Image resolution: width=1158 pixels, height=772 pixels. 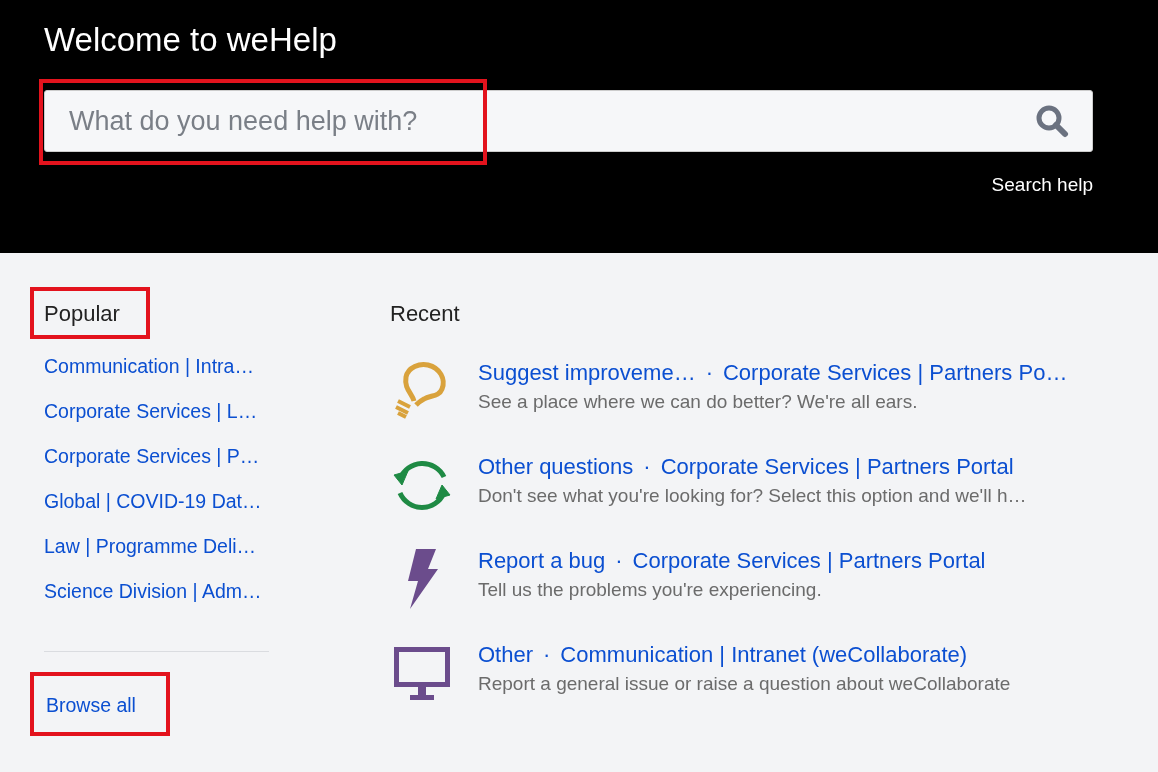 I want to click on request-type-link: Other, so click(x=506, y=655).